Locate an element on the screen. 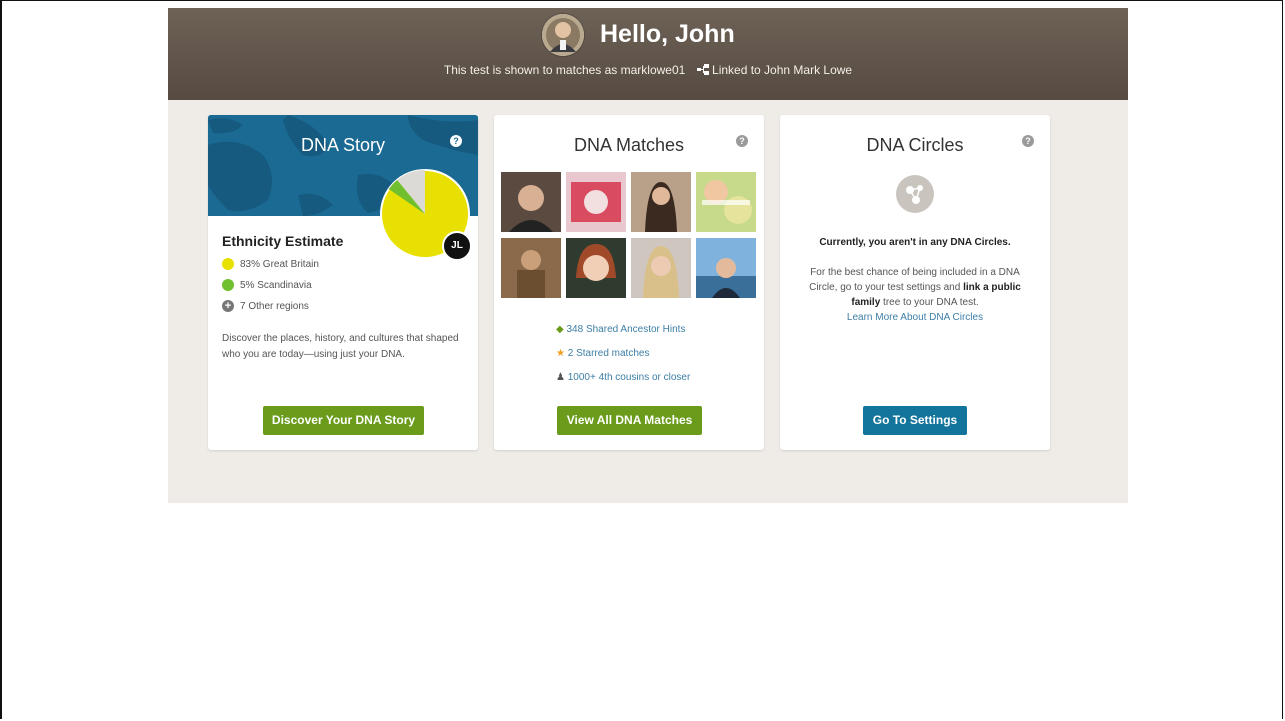 Image resolution: width=1285 pixels, height=721 pixels. discover-dna-story-button: Discover Your DNA Story is located at coordinates (343, 420).